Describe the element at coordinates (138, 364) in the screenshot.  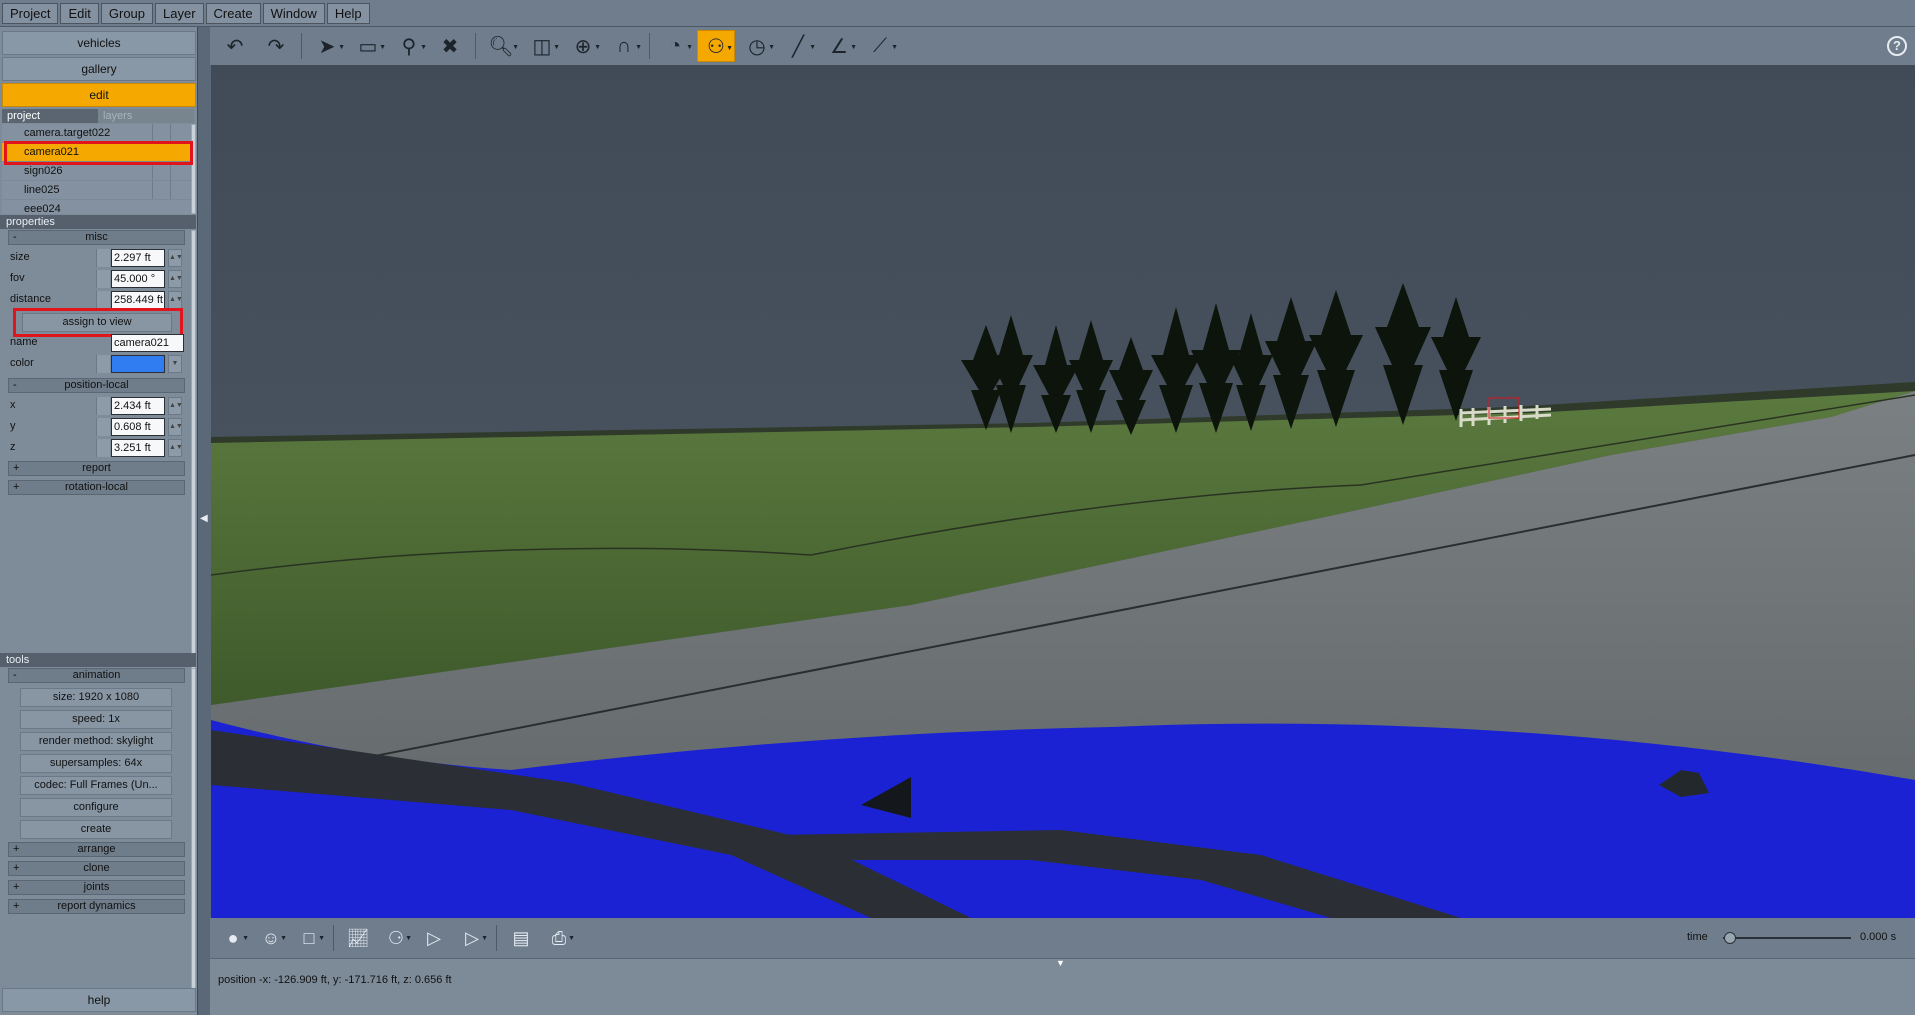
I see `color-swatch` at that location.